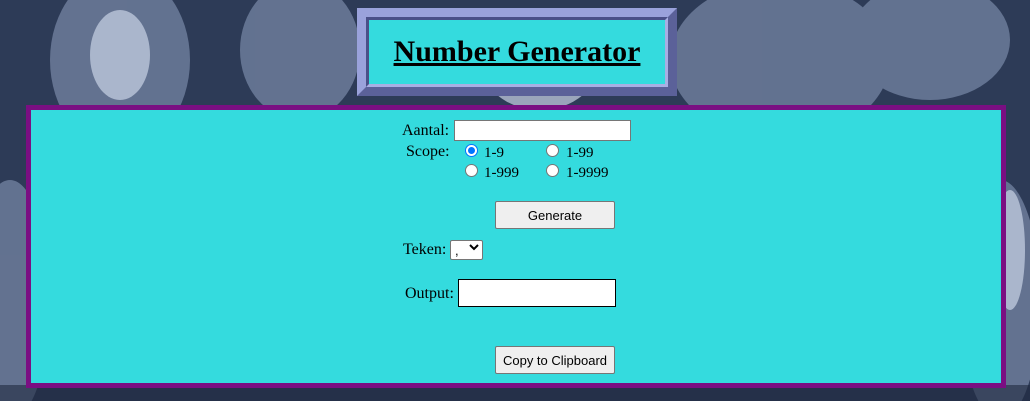 The width and height of the screenshot is (1030, 401). Describe the element at coordinates (474, 248) in the screenshot. I see `chevron-down-icon` at that location.